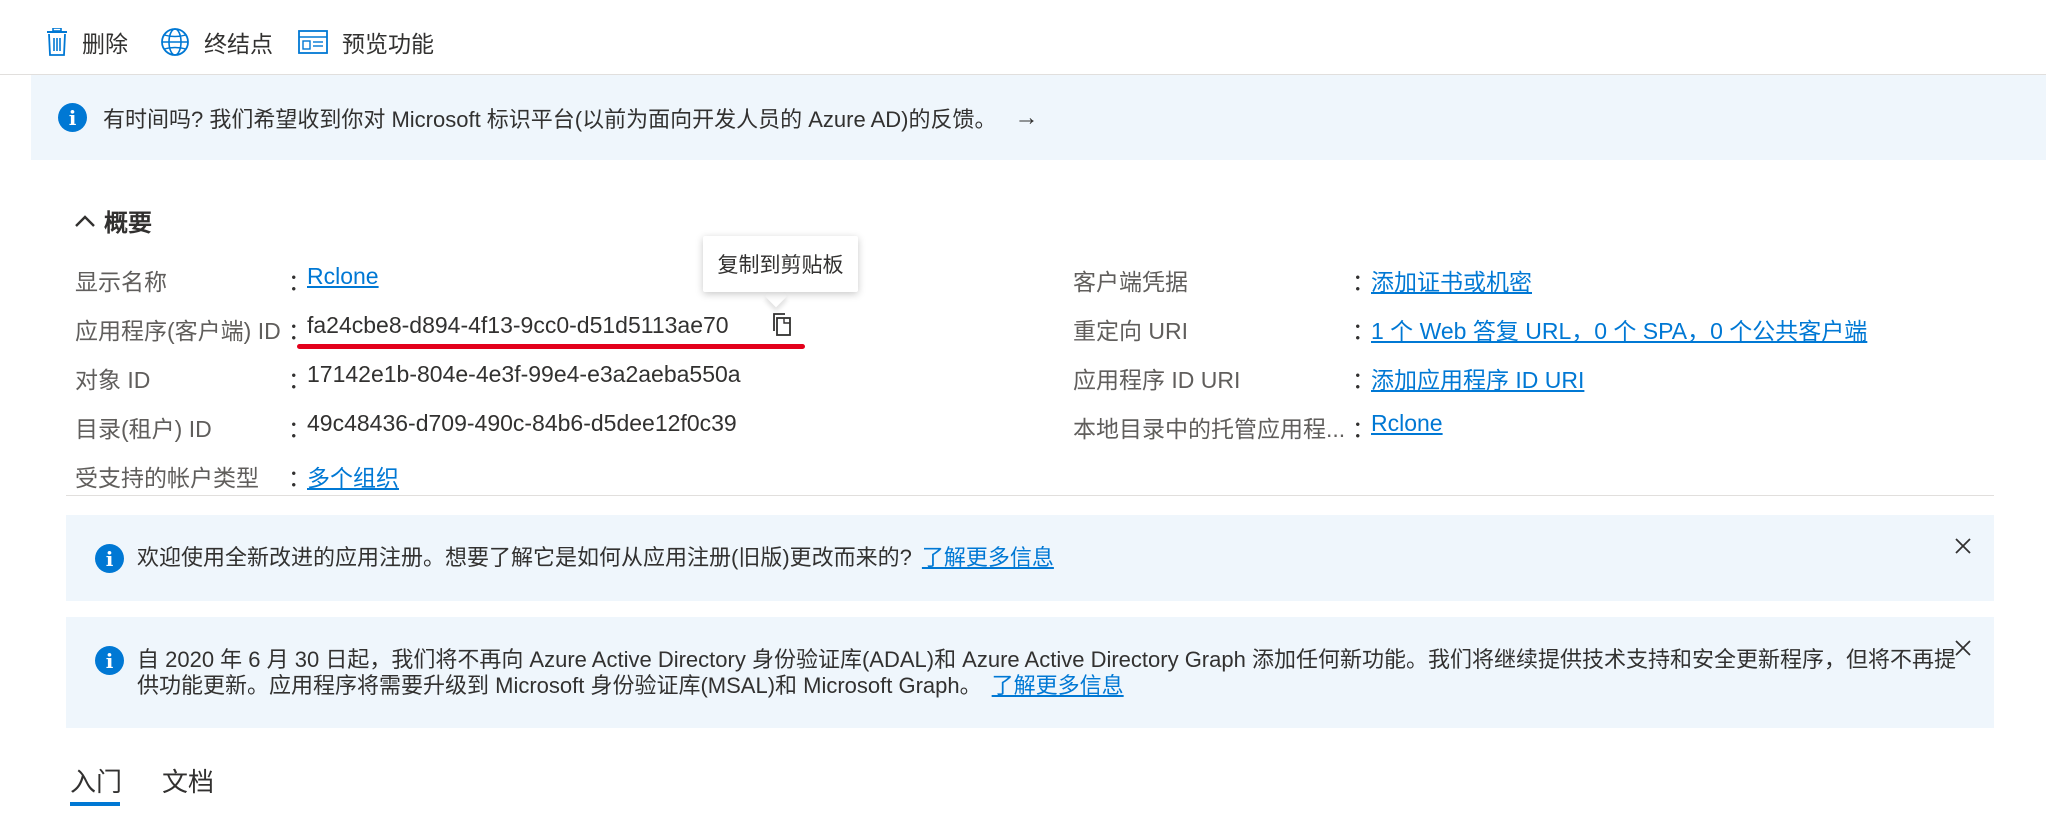  I want to click on trash-icon, so click(57, 42).